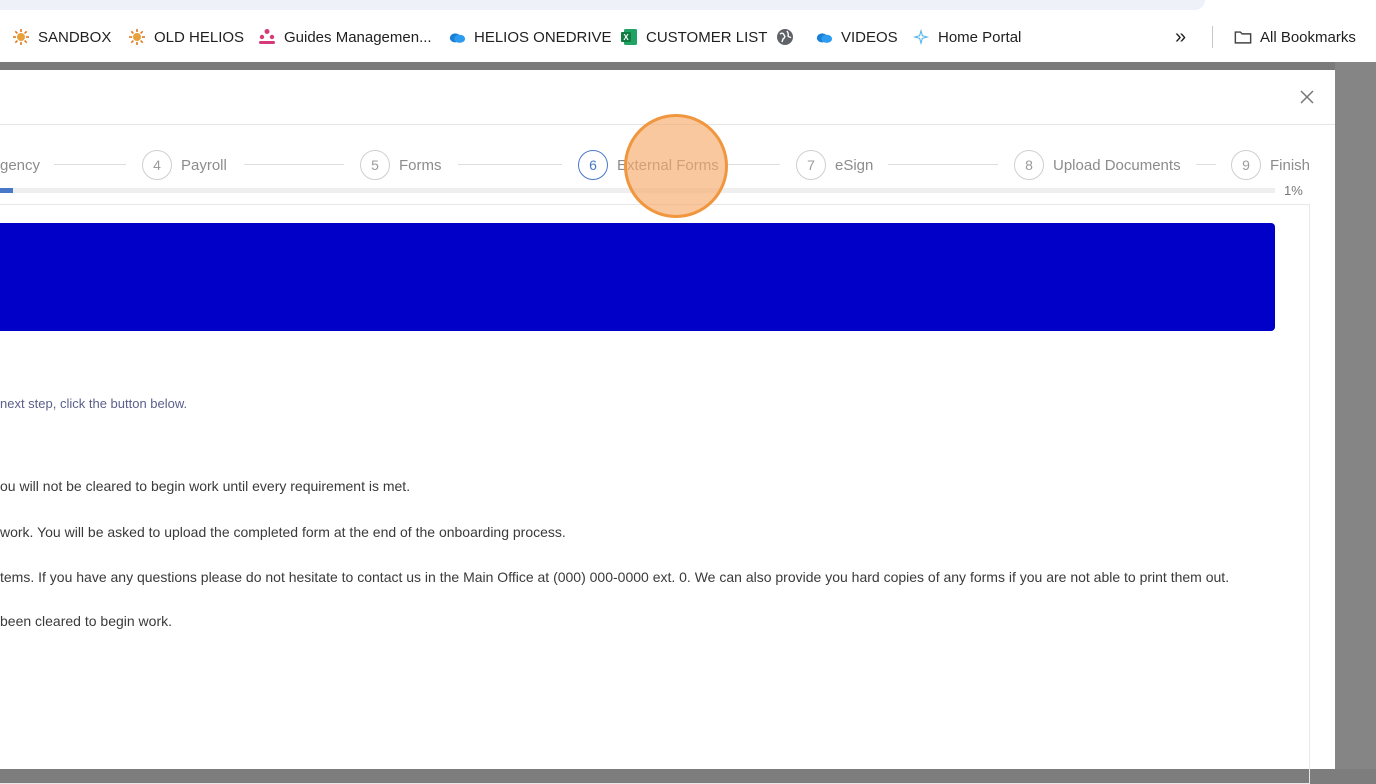 The image size is (1376, 784). Describe the element at coordinates (543, 37) in the screenshot. I see `bookmark-label: HELIOS ONEDRIVE` at that location.